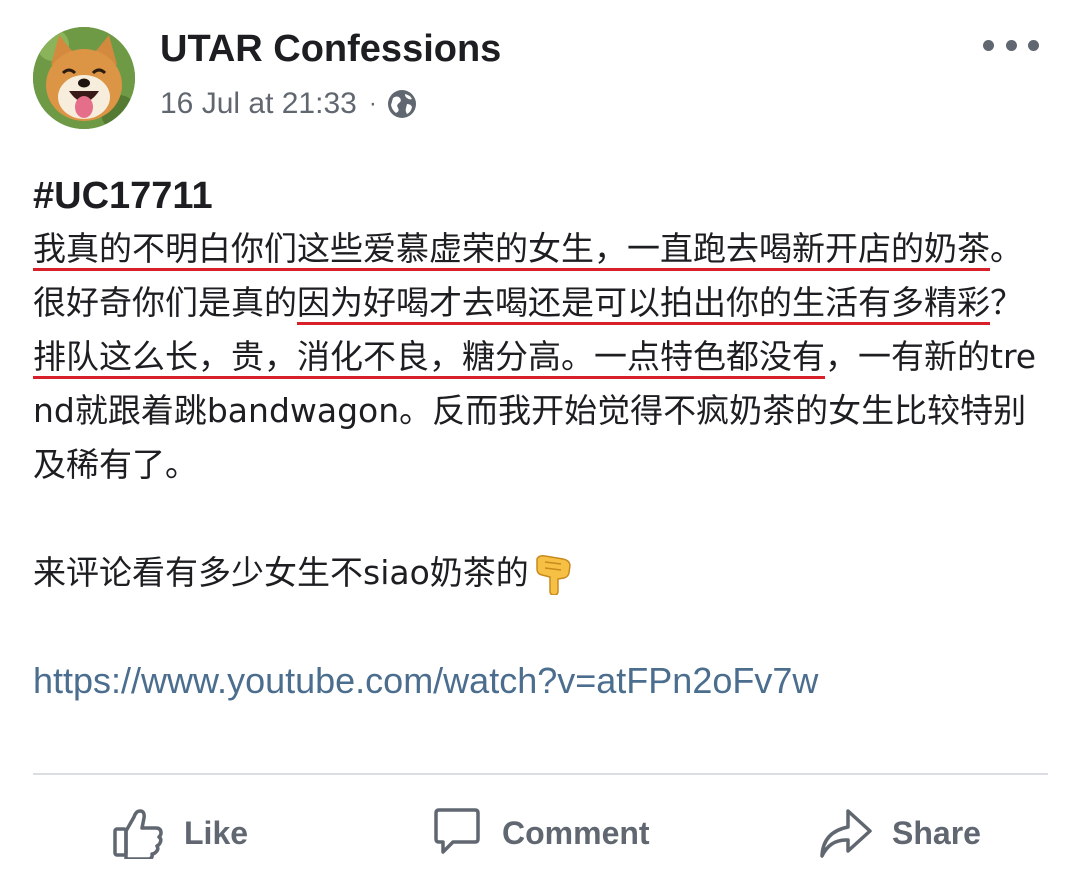 This screenshot has height=895, width=1080. What do you see at coordinates (281, 572) in the screenshot?
I see `post-cta-text: 来评论看有多少女生不siao奶茶的` at bounding box center [281, 572].